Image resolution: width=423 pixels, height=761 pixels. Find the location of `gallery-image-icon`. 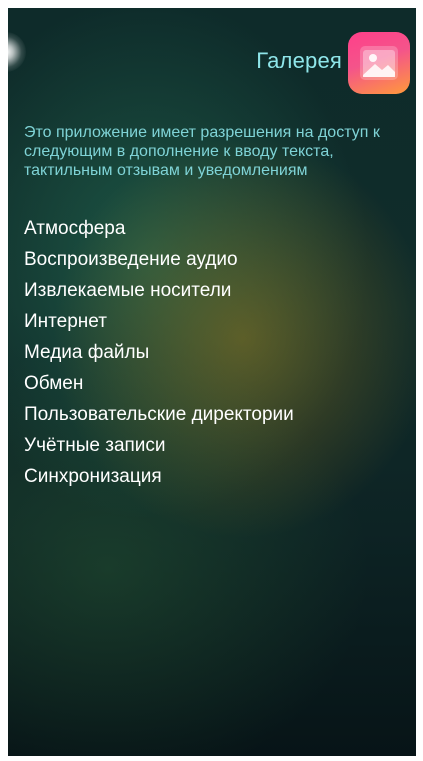

gallery-image-icon is located at coordinates (379, 63).